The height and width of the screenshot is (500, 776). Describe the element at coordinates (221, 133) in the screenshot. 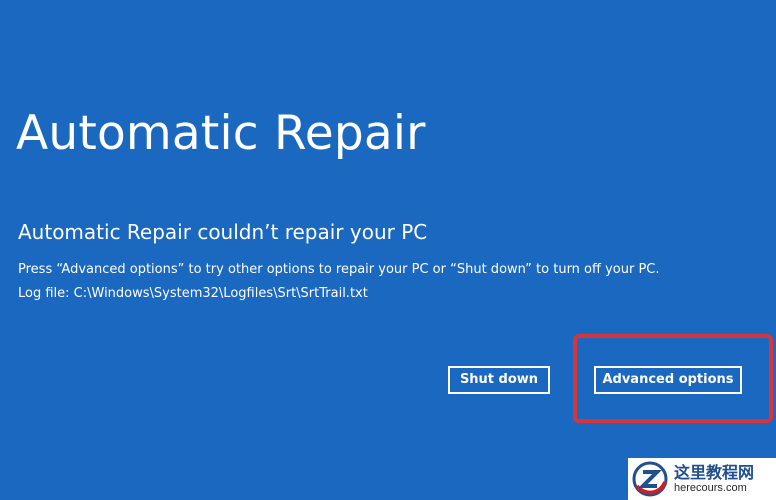

I see `page-title: Automatic Repair` at that location.